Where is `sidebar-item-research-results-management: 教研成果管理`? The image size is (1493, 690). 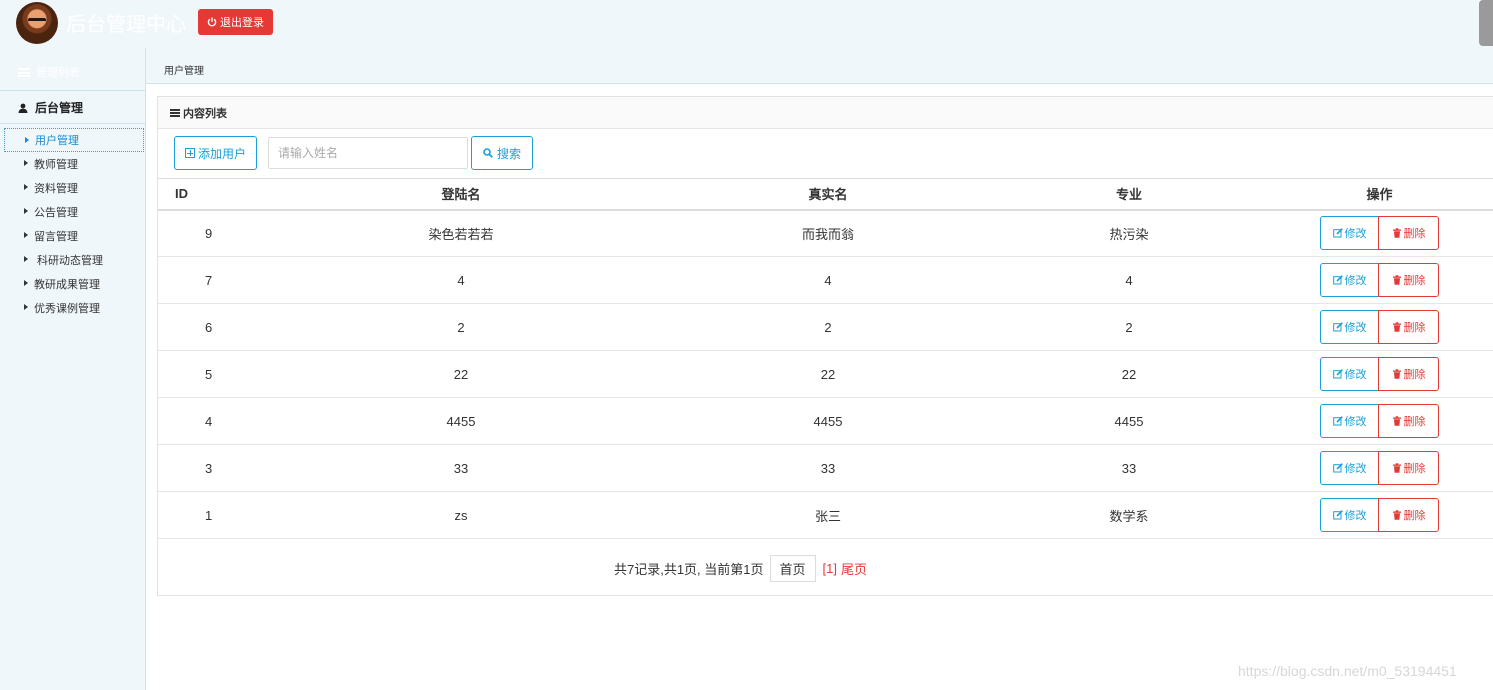 sidebar-item-research-results-management: 教研成果管理 is located at coordinates (74, 284).